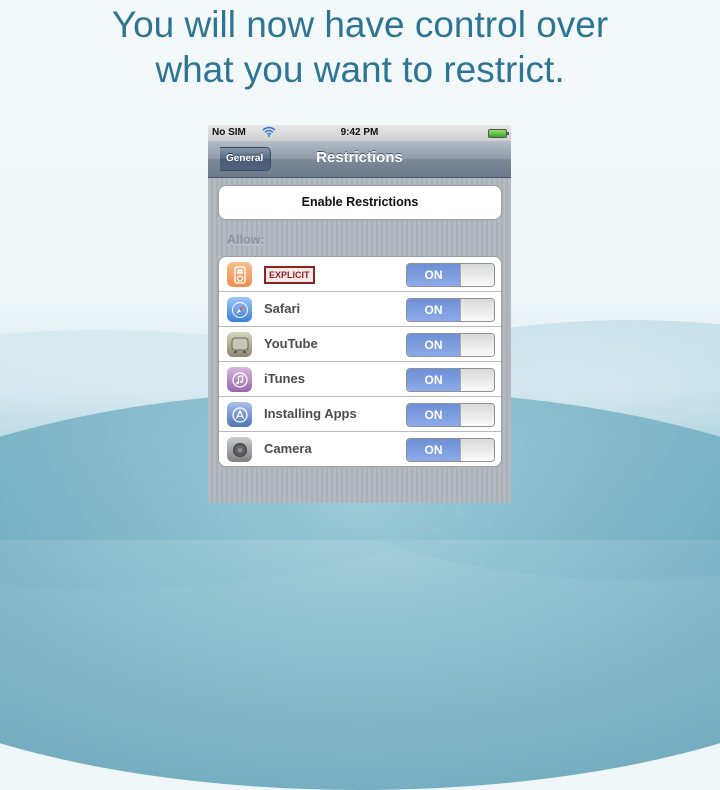 The image size is (720, 790). Describe the element at coordinates (291, 343) in the screenshot. I see `item-label: YouTube` at that location.